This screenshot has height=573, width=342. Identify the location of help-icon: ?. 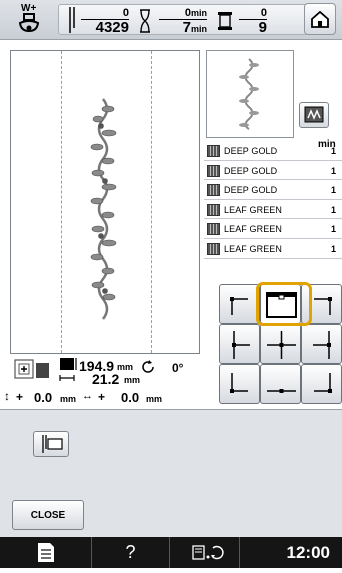
(130, 552).